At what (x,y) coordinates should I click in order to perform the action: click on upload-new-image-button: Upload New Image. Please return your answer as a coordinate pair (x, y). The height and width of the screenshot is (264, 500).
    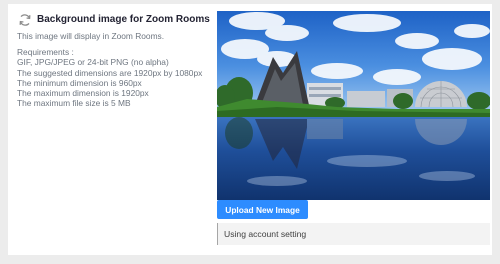
    Looking at the image, I should click on (262, 209).